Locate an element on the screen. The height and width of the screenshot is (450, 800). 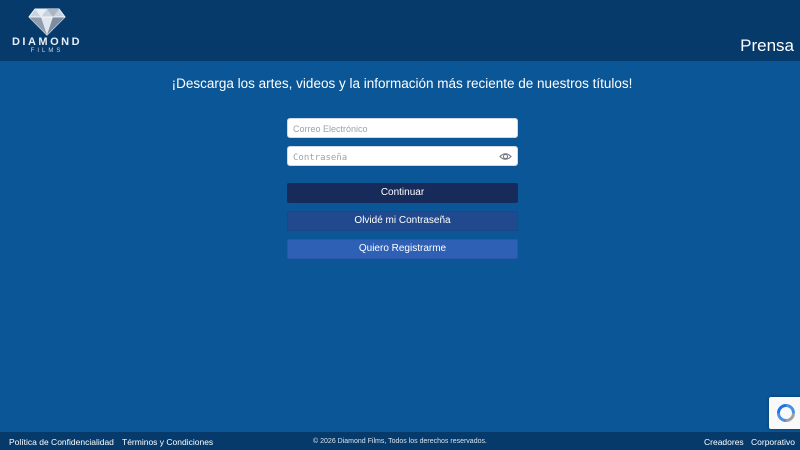
page-section-title: Prensa is located at coordinates (767, 45).